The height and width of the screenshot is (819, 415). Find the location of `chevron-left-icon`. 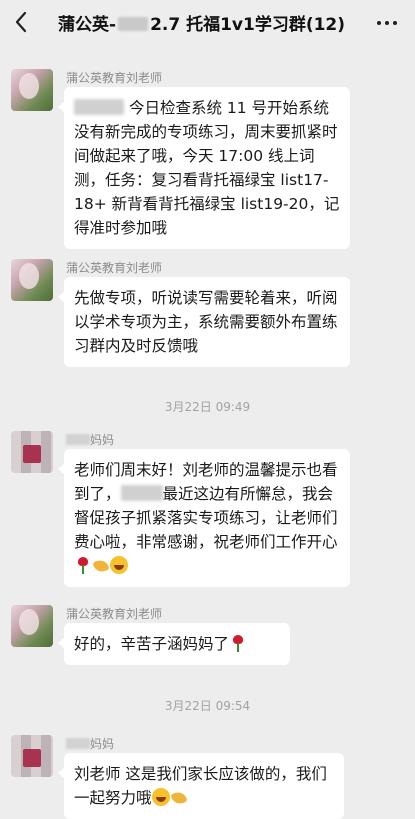

chevron-left-icon is located at coordinates (21, 22).